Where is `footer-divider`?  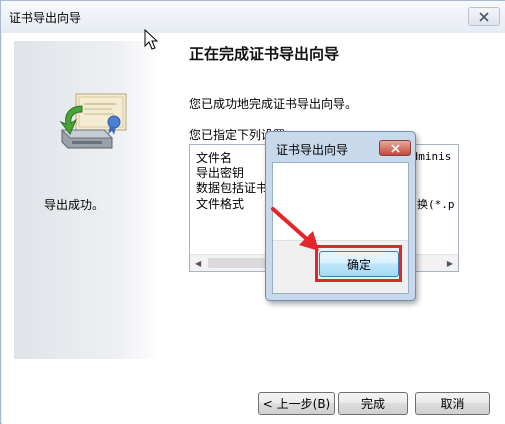 footer-divider is located at coordinates (254, 379).